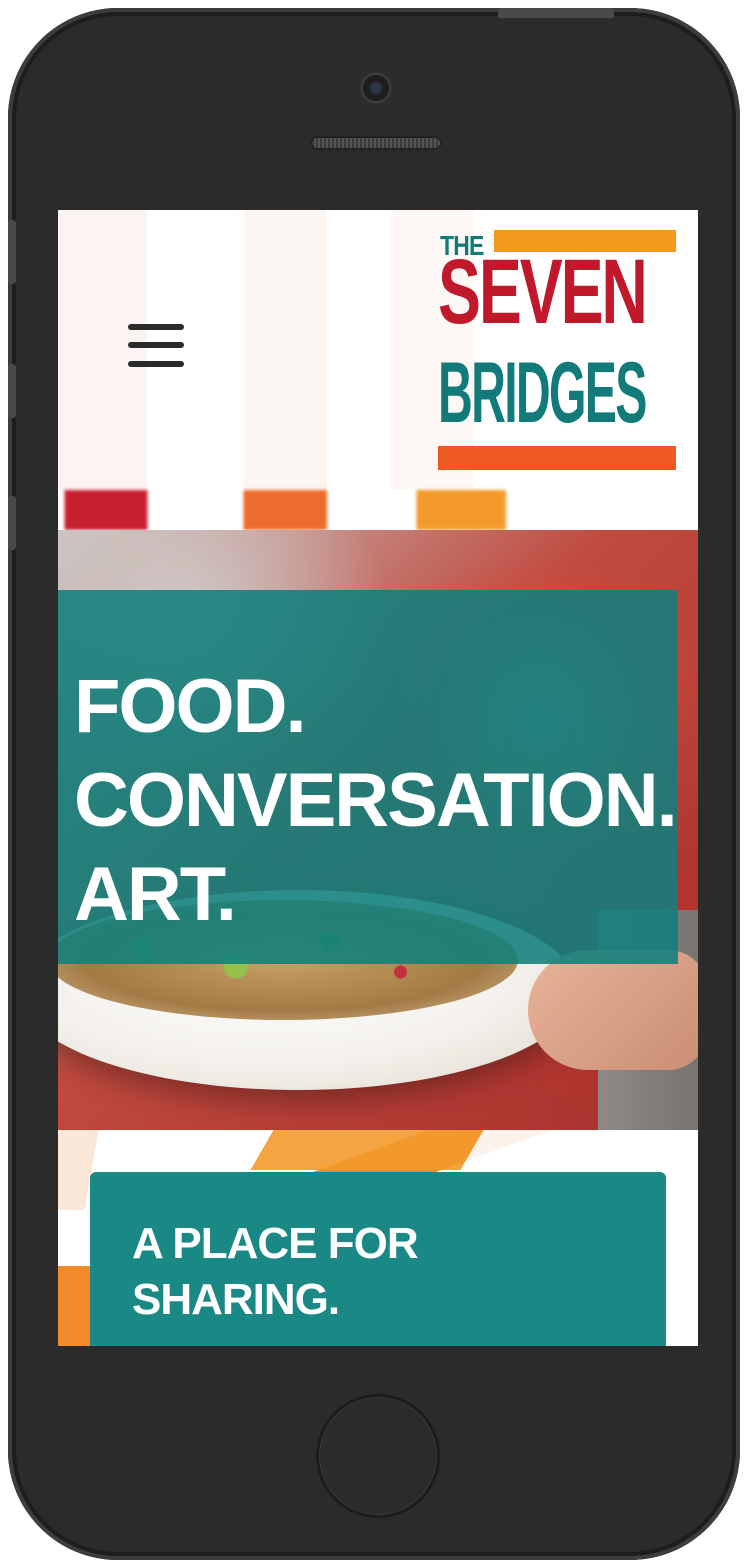  Describe the element at coordinates (376, 143) in the screenshot. I see `earpiece-speaker` at that location.